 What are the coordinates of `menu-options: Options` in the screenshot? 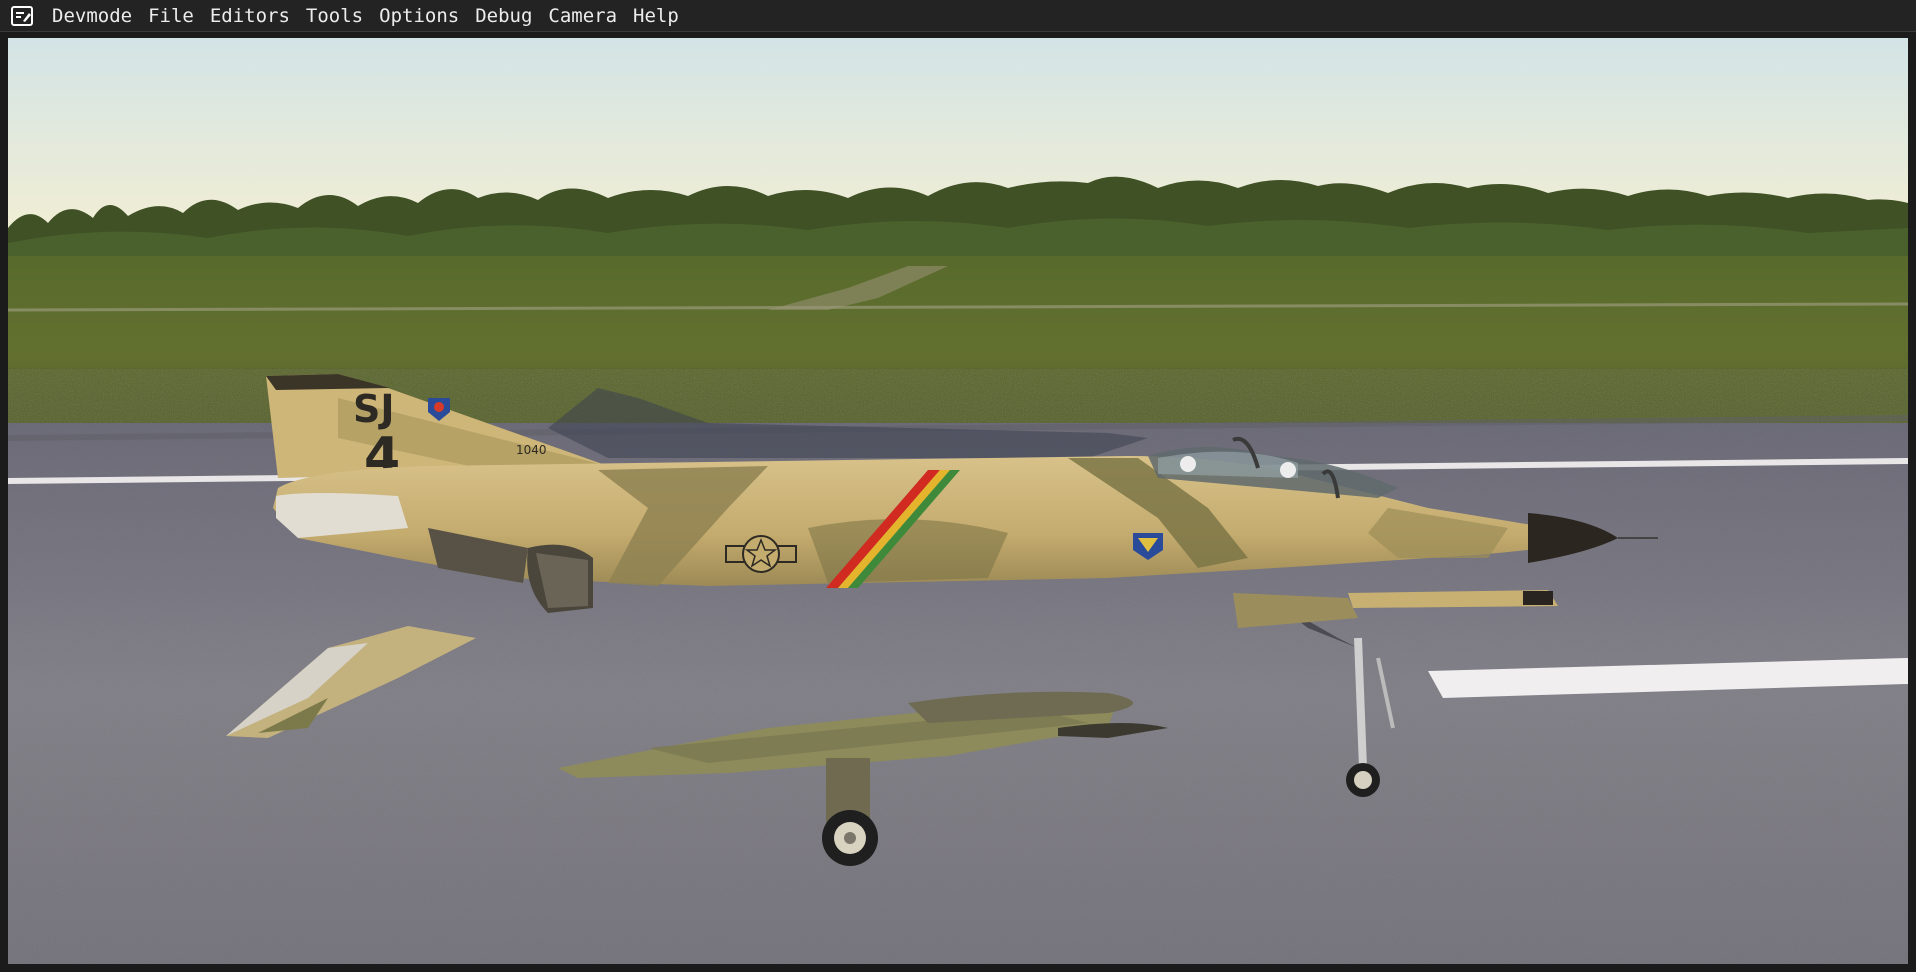 It's located at (419, 16).